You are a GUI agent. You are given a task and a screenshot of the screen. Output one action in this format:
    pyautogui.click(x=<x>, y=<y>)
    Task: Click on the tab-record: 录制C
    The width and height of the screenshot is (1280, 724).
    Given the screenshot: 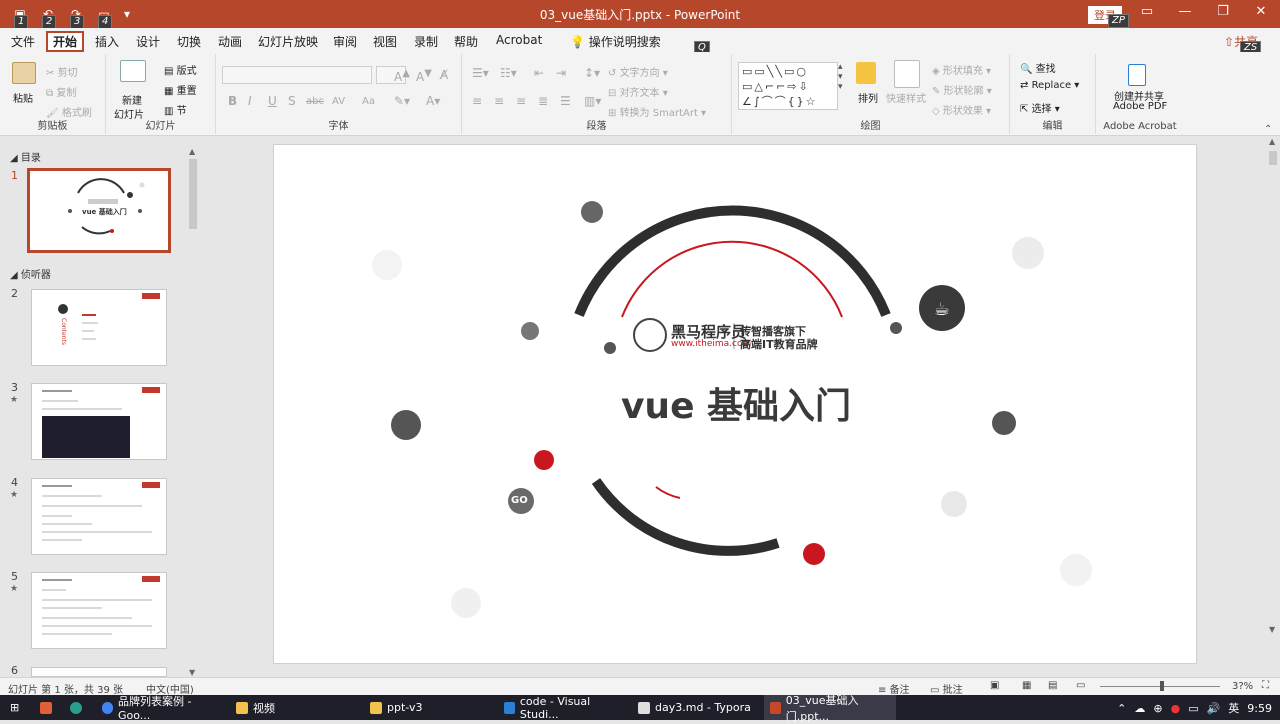 What is the action you would take?
    pyautogui.click(x=426, y=50)
    